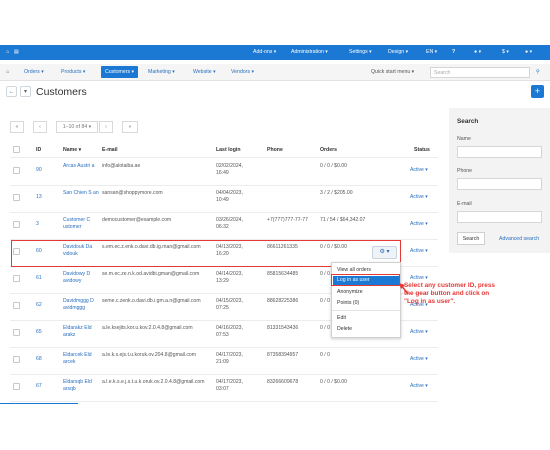  What do you see at coordinates (505, 52) in the screenshot?
I see `currency-menu: $ ▾` at bounding box center [505, 52].